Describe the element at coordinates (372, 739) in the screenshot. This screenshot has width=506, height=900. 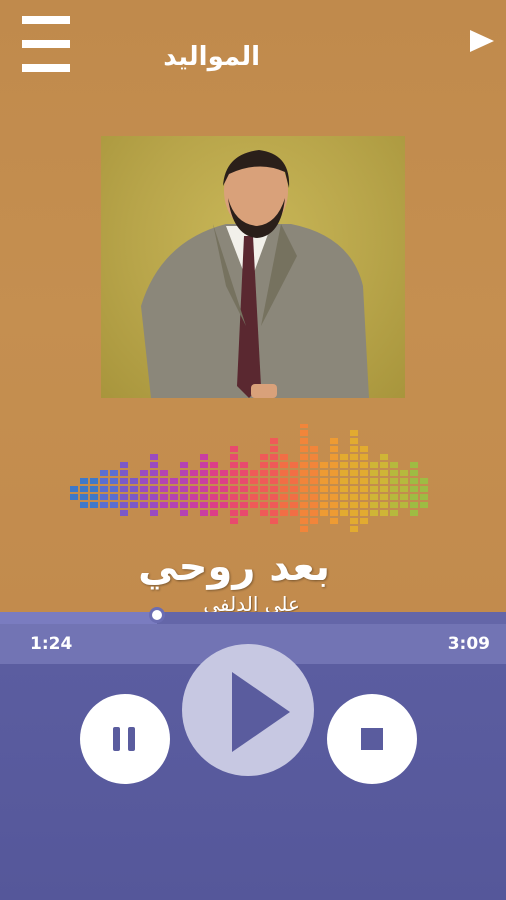
I see `stop-button` at that location.